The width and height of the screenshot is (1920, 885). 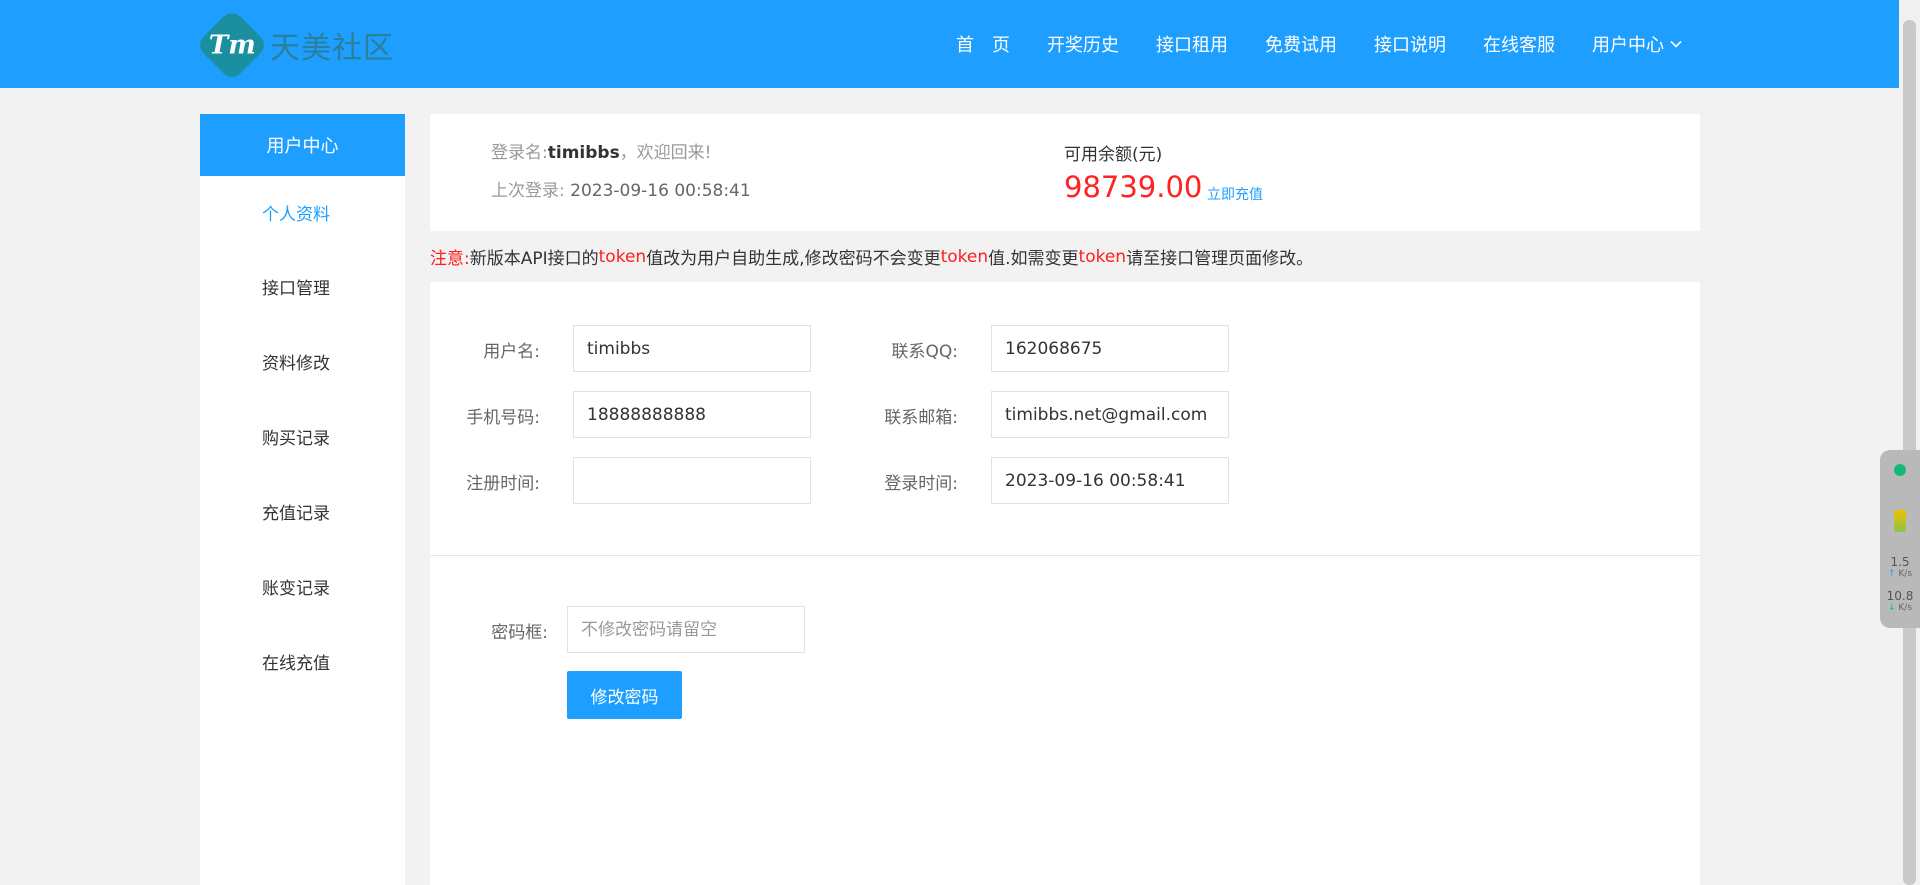 I want to click on upload-speed: 1.5 ↑ K/s, so click(x=1900, y=568).